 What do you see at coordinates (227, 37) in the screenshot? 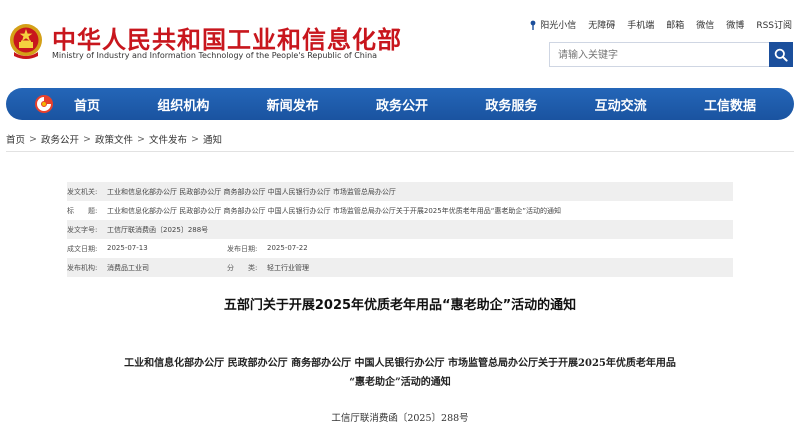
I see `site-title: 中华人民共和国工业和信息化部` at bounding box center [227, 37].